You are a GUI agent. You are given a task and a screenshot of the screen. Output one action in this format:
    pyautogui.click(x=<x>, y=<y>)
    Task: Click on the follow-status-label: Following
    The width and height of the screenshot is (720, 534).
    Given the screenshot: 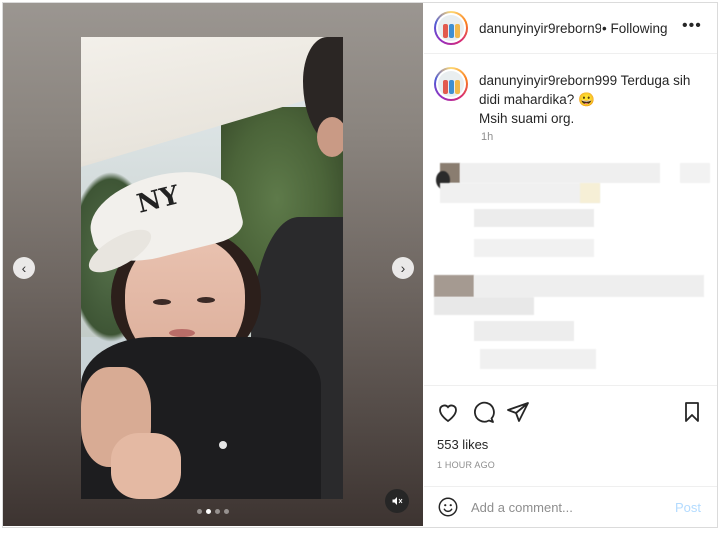 What is the action you would take?
    pyautogui.click(x=639, y=28)
    